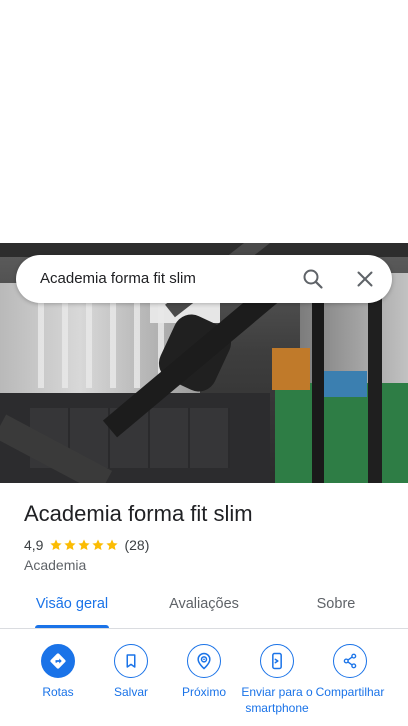 This screenshot has height=726, width=408. Describe the element at coordinates (204, 279) in the screenshot. I see `search-bar: Academia forma fit slim` at that location.